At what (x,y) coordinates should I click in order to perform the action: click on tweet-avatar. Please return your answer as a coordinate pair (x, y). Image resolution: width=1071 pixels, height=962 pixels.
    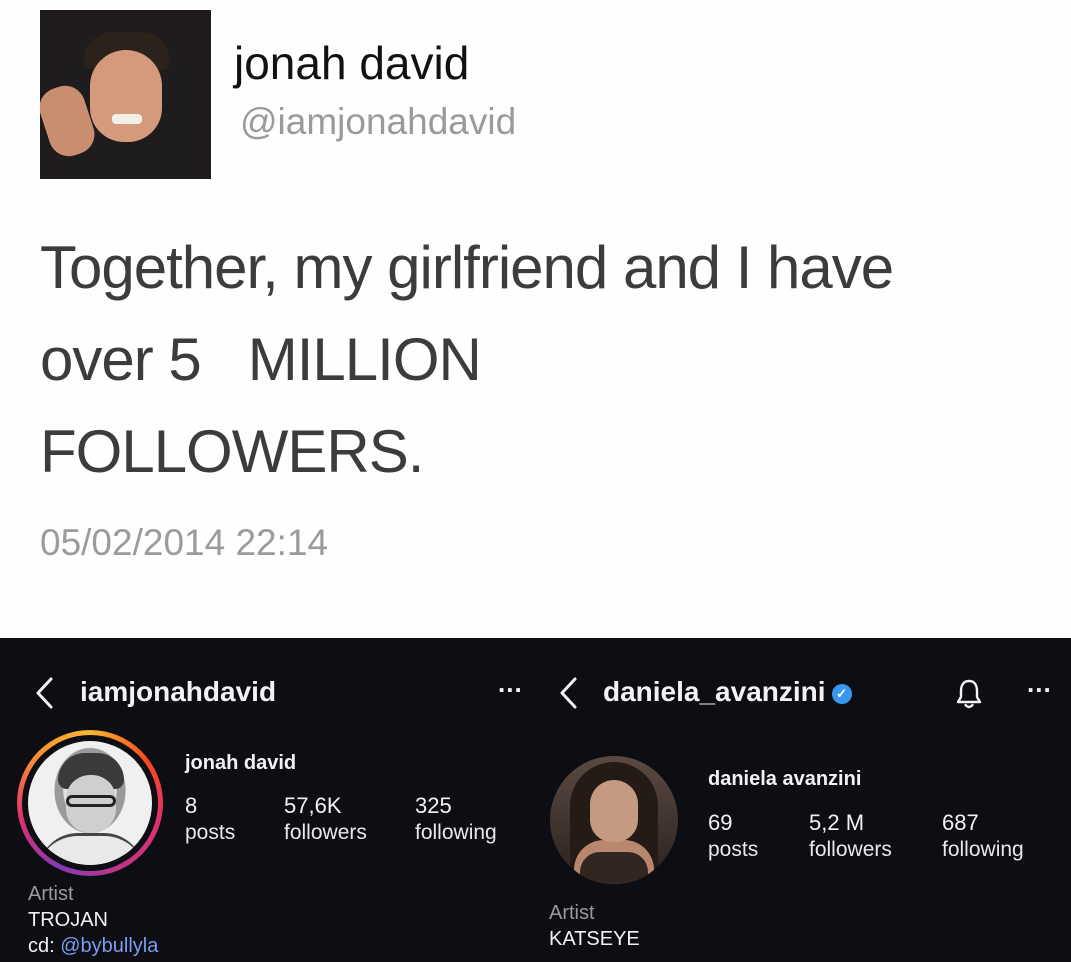
    Looking at the image, I should click on (125, 94).